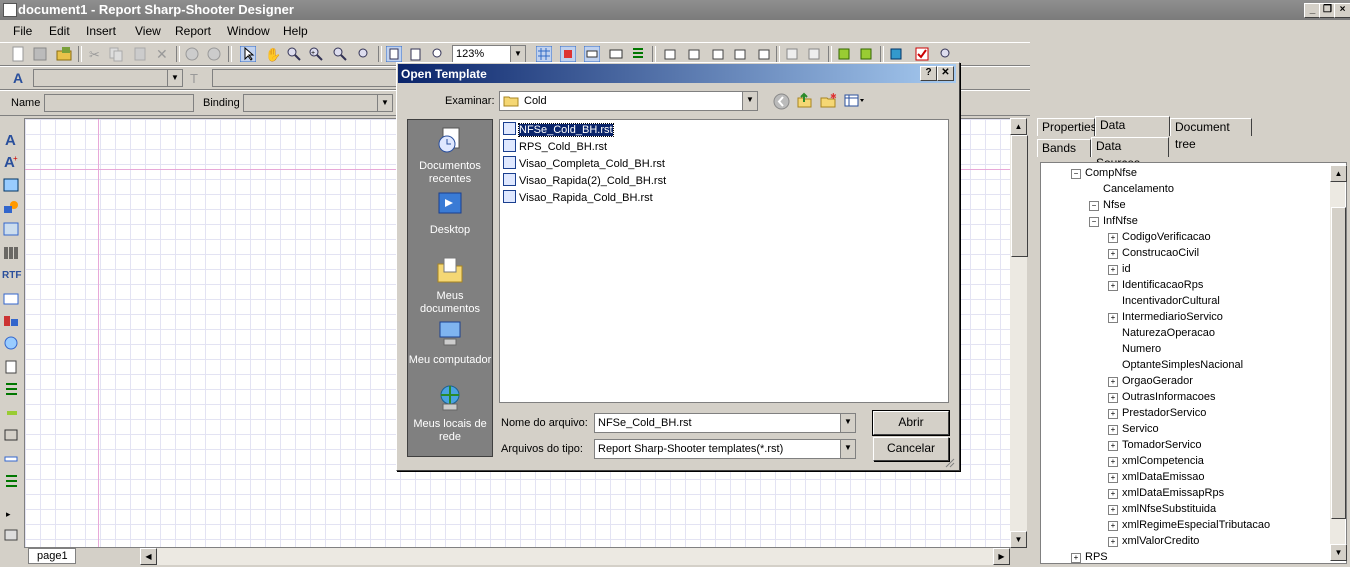  Describe the element at coordinates (272, 54) in the screenshot. I see `hand-tool-icon: ✋` at that location.